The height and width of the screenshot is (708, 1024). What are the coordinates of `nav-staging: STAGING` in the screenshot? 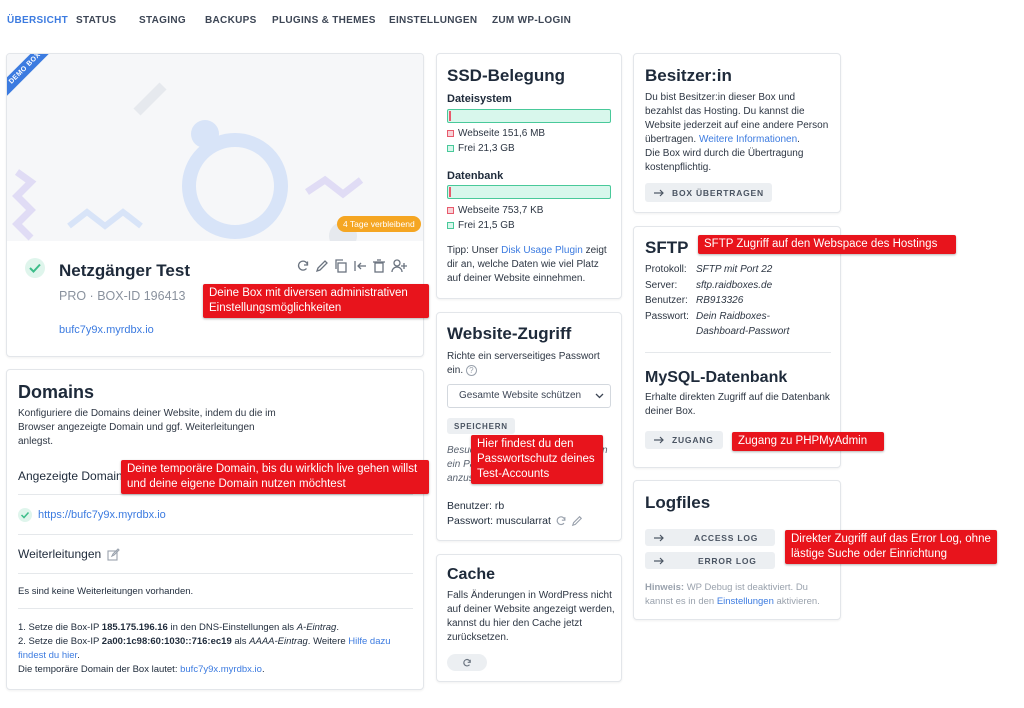 It's located at (162, 20).